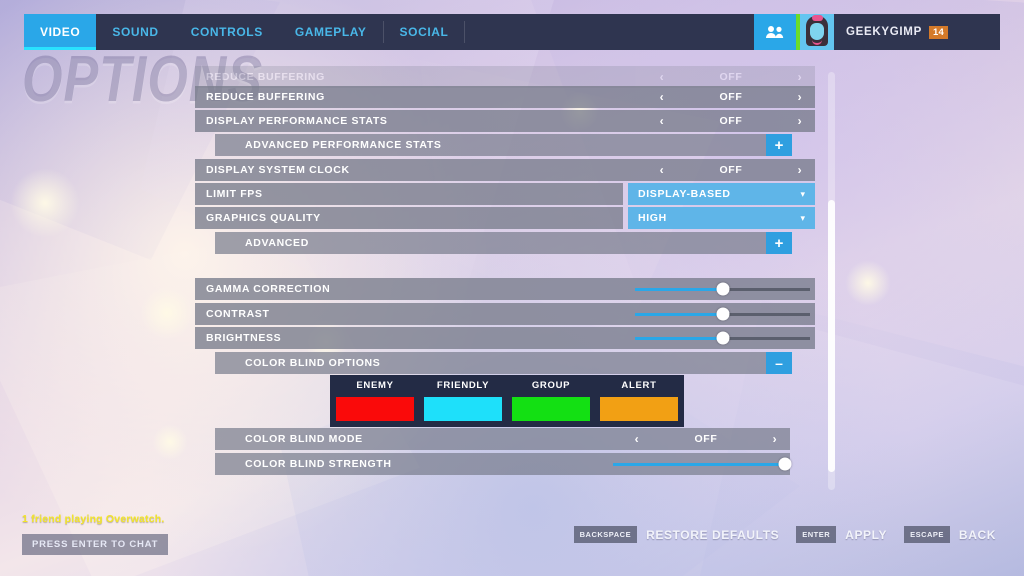  Describe the element at coordinates (227, 32) in the screenshot. I see `tab-controls: CONTROLS` at that location.